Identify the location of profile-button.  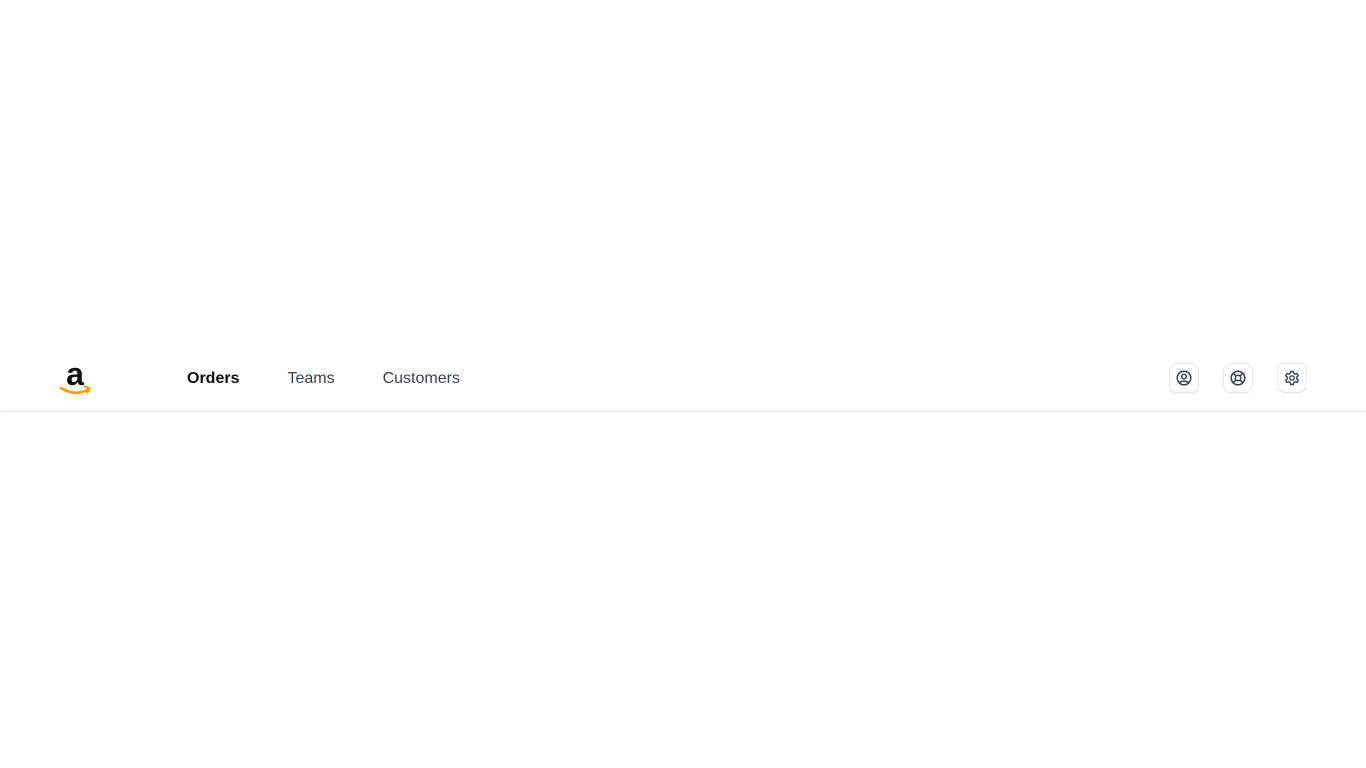
(1184, 378).